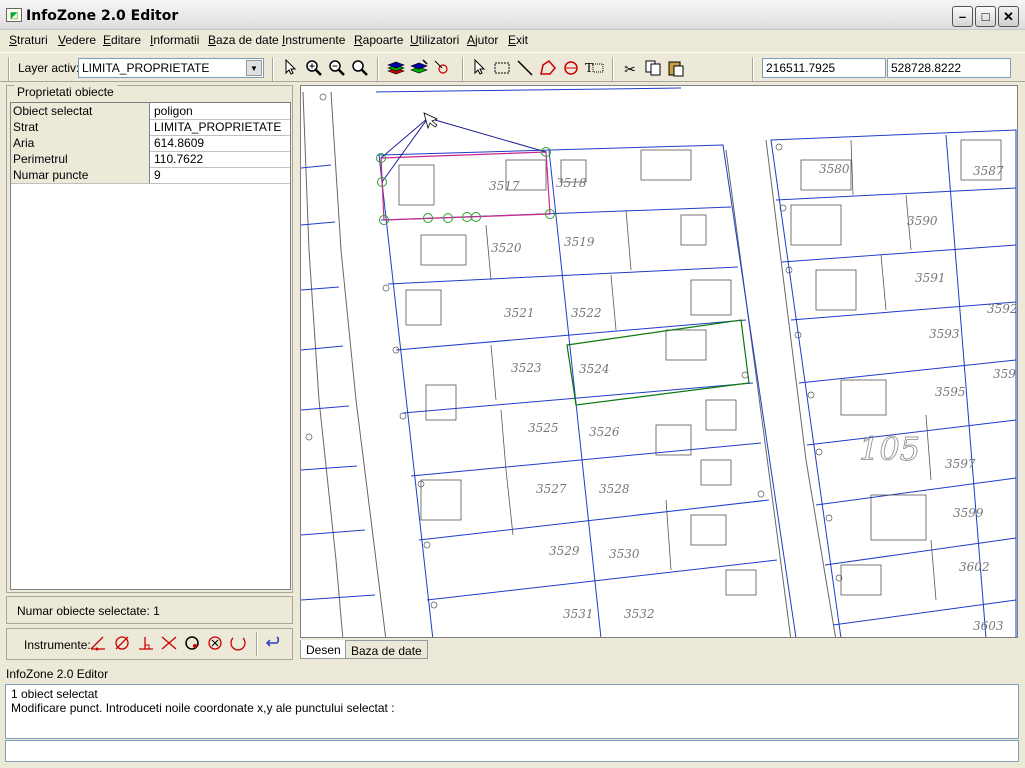  What do you see at coordinates (254, 68) in the screenshot?
I see `chevron-down-icon: ▼` at bounding box center [254, 68].